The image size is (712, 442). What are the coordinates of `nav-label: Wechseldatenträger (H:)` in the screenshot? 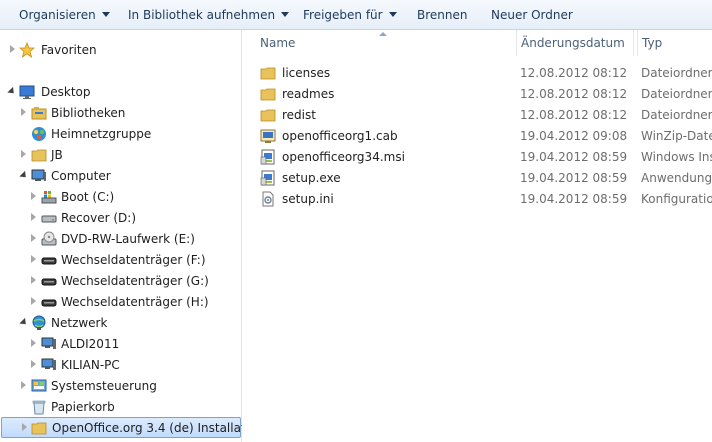 It's located at (135, 302).